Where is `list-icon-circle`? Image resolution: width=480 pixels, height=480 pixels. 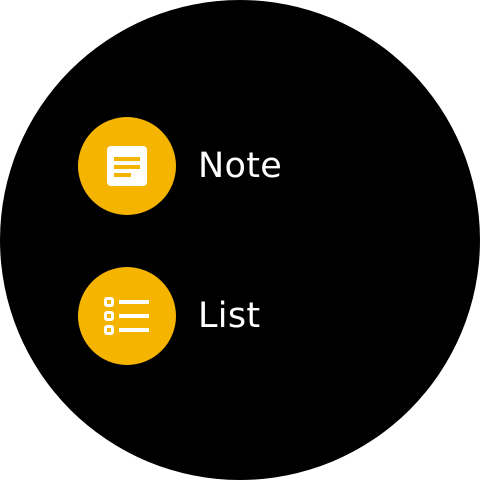 list-icon-circle is located at coordinates (127, 316).